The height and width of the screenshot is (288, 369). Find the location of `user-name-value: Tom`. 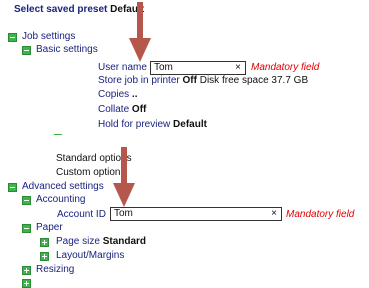

user-name-value: Tom is located at coordinates (163, 67).